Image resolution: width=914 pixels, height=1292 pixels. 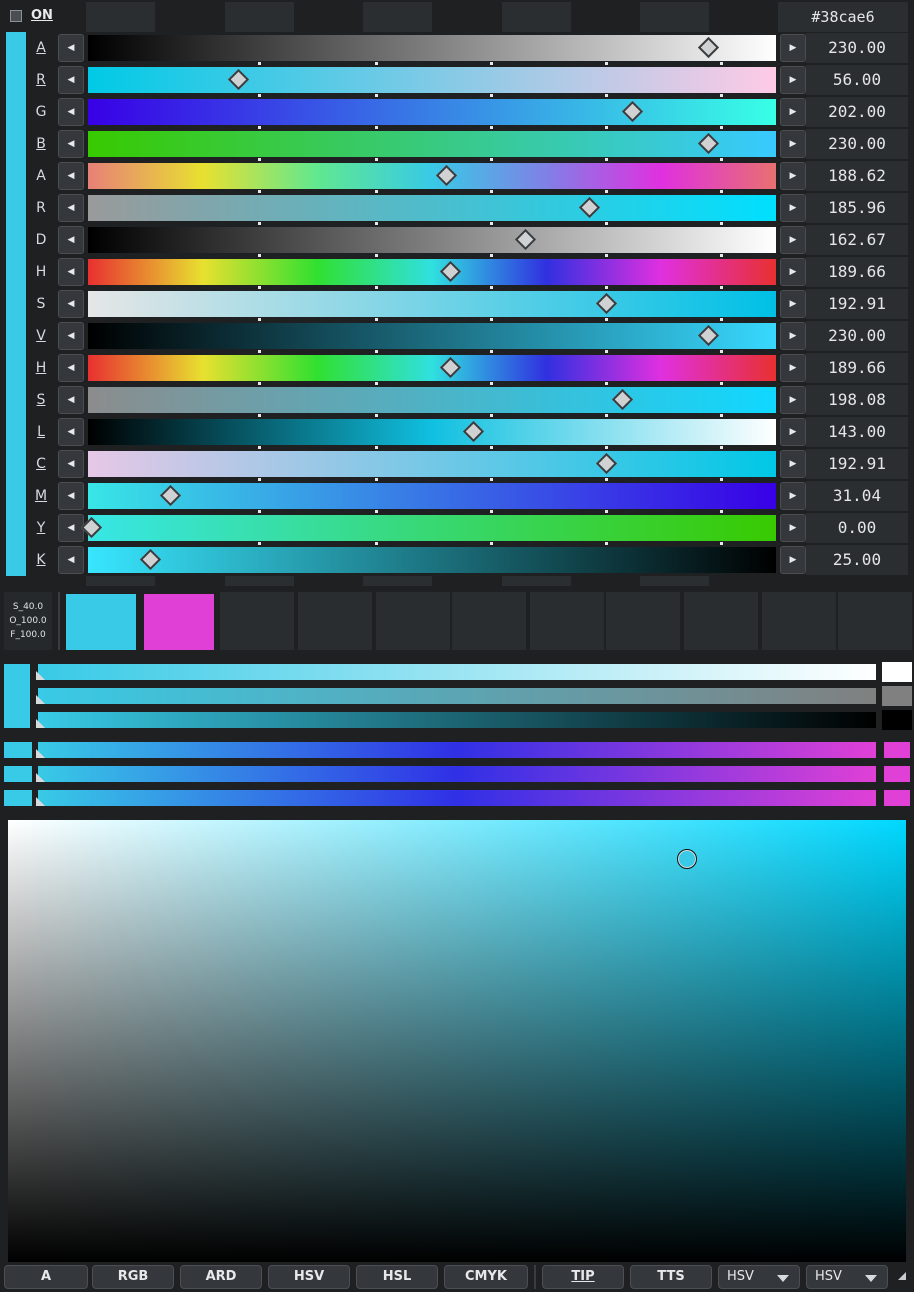 What do you see at coordinates (46, 1277) in the screenshot?
I see `tab-a: A` at bounding box center [46, 1277].